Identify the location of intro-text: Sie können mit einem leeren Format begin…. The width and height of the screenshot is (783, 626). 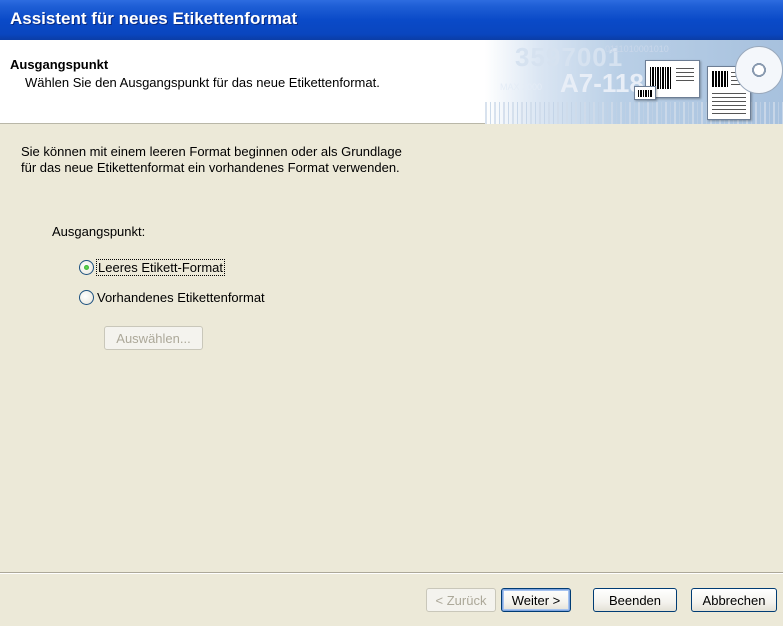
(211, 160).